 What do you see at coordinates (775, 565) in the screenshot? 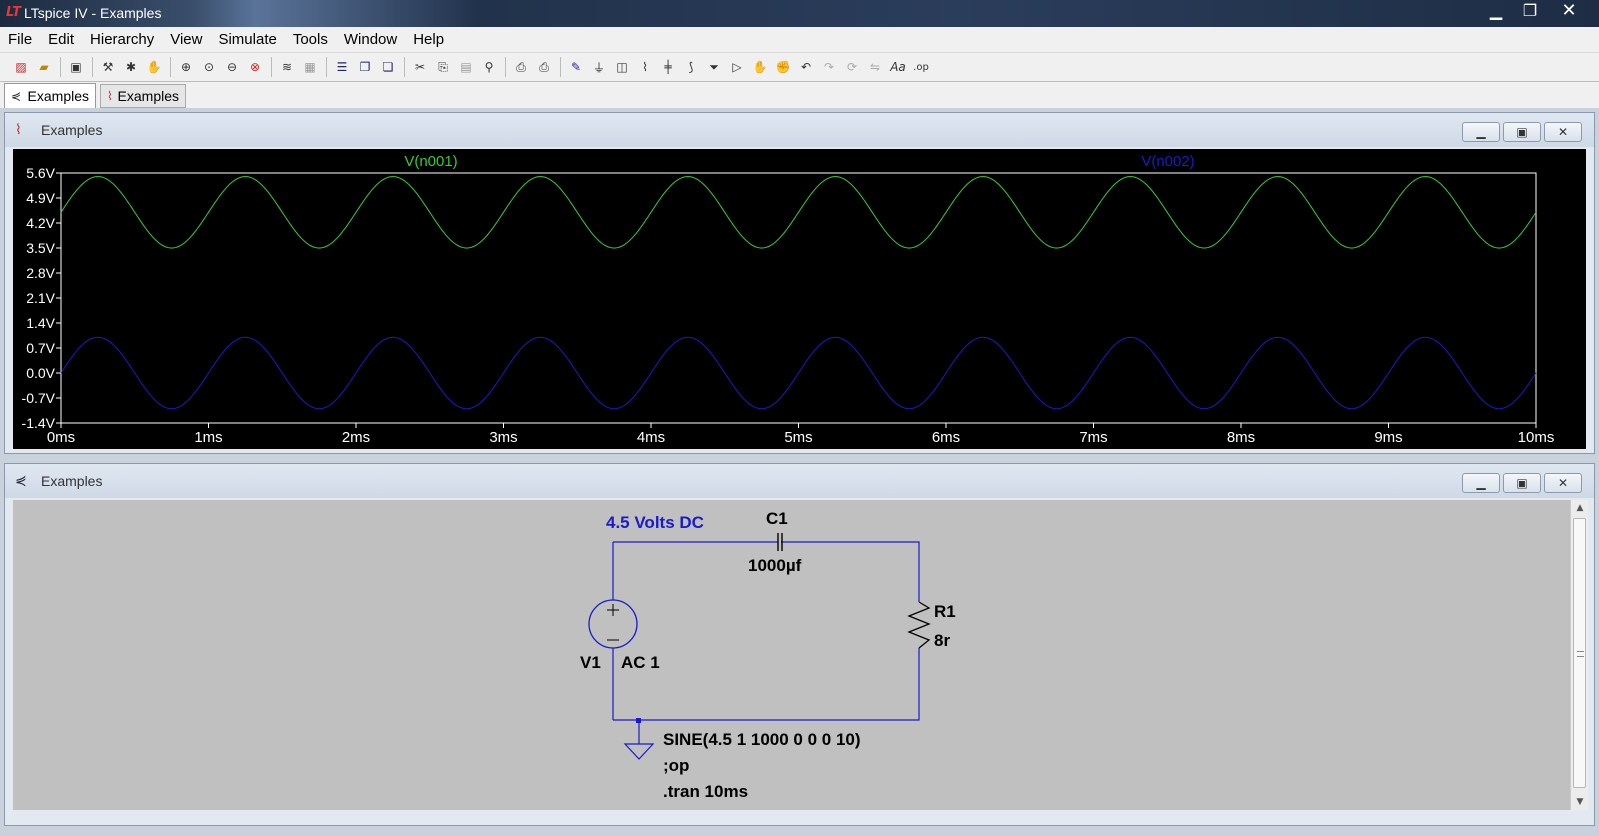
I see `cap-value: 1000µf` at bounding box center [775, 565].